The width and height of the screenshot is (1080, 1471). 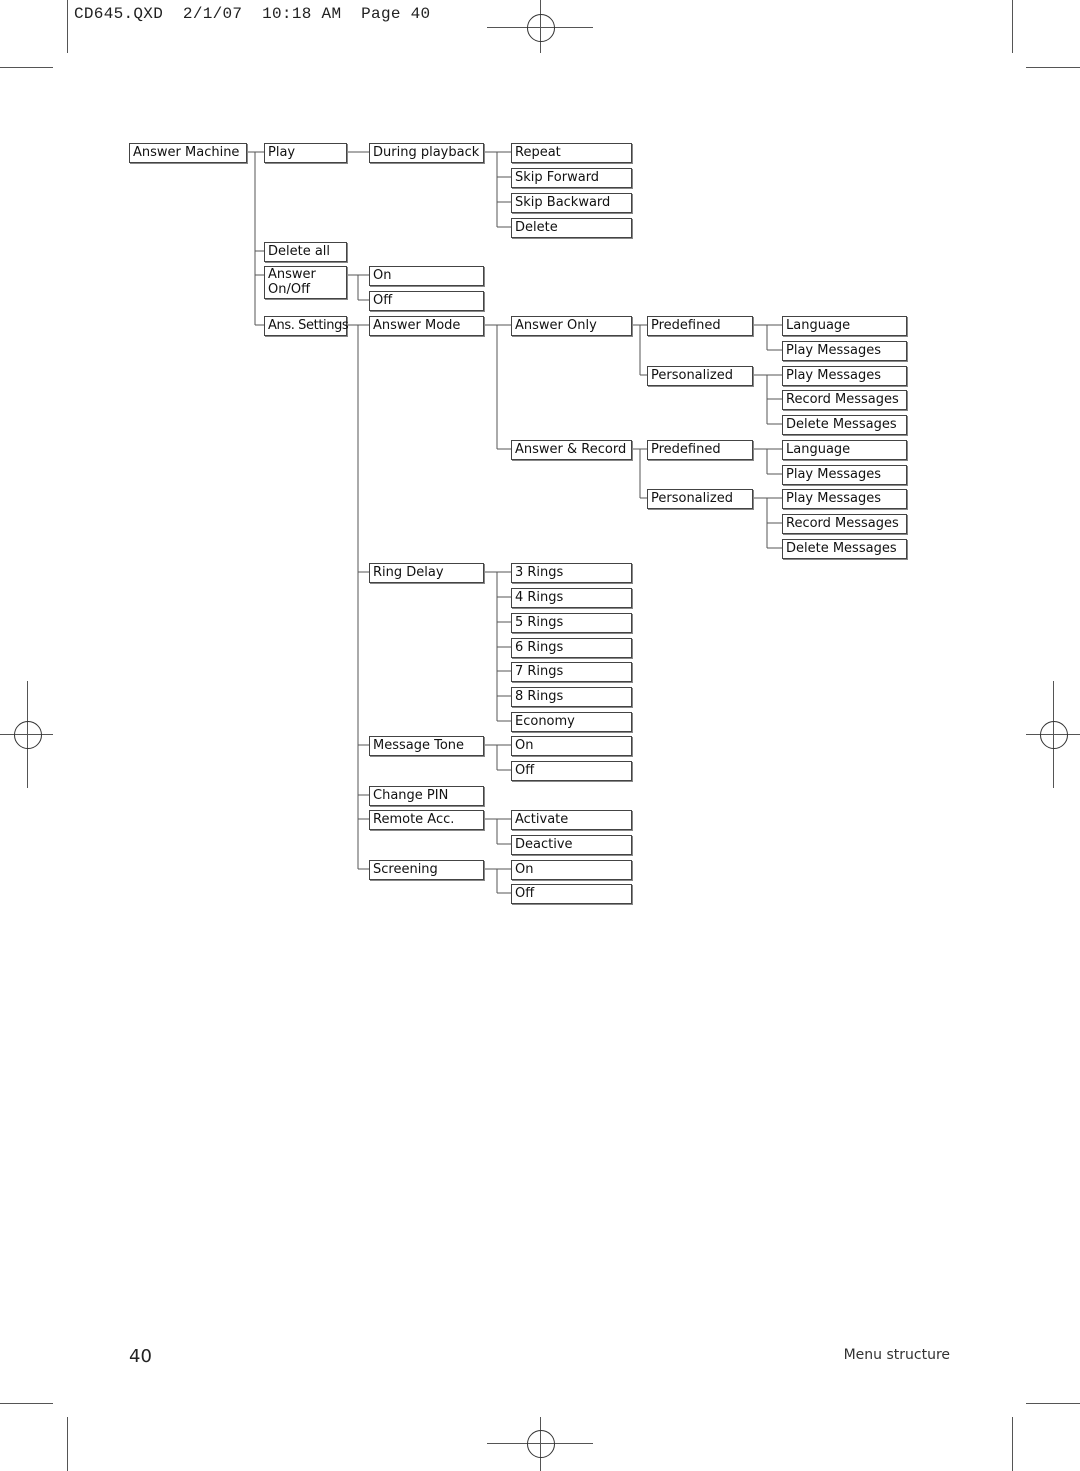 What do you see at coordinates (571, 178) in the screenshot?
I see `menu-node-skip-forward: Skip Forward` at bounding box center [571, 178].